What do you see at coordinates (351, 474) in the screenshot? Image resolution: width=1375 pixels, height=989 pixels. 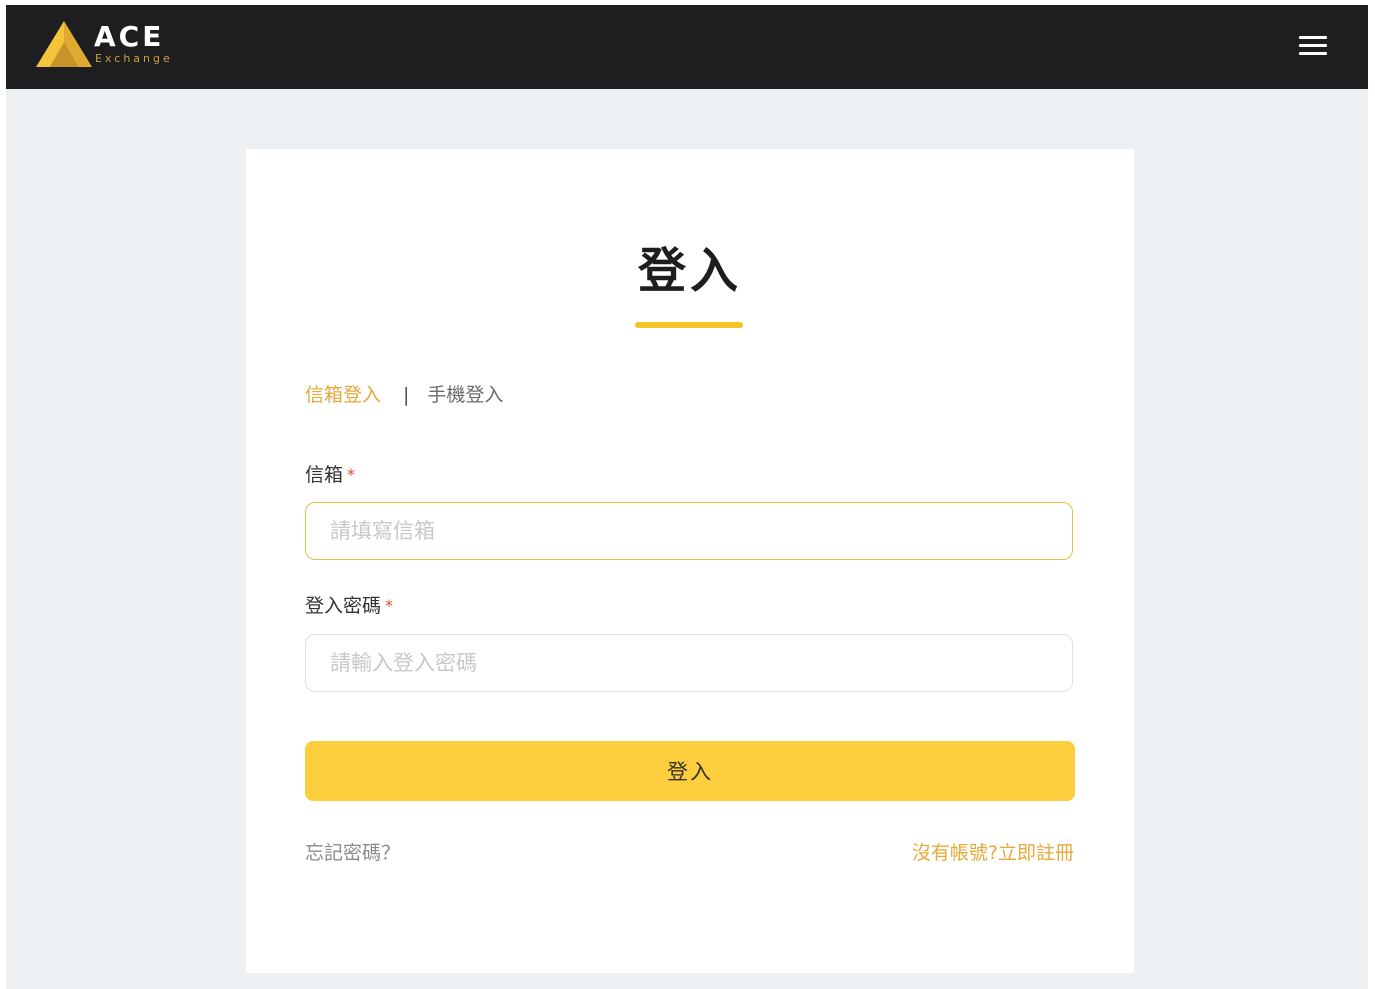 I see `email-required-mark: *` at bounding box center [351, 474].